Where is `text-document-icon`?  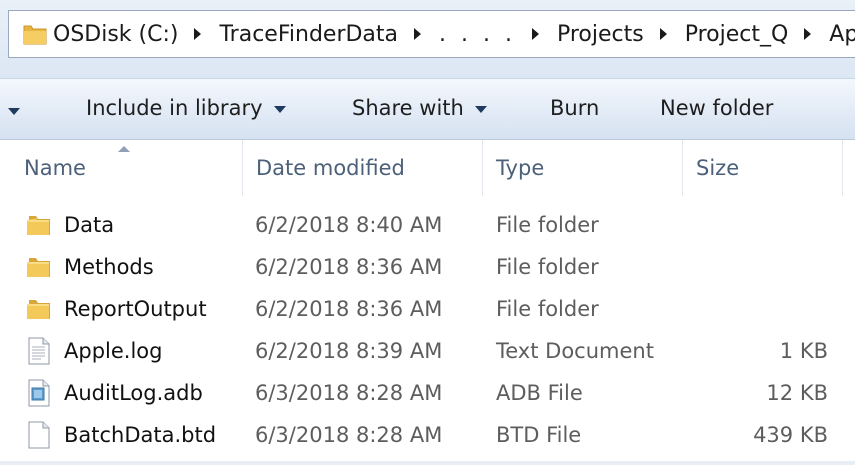
text-document-icon is located at coordinates (39, 351).